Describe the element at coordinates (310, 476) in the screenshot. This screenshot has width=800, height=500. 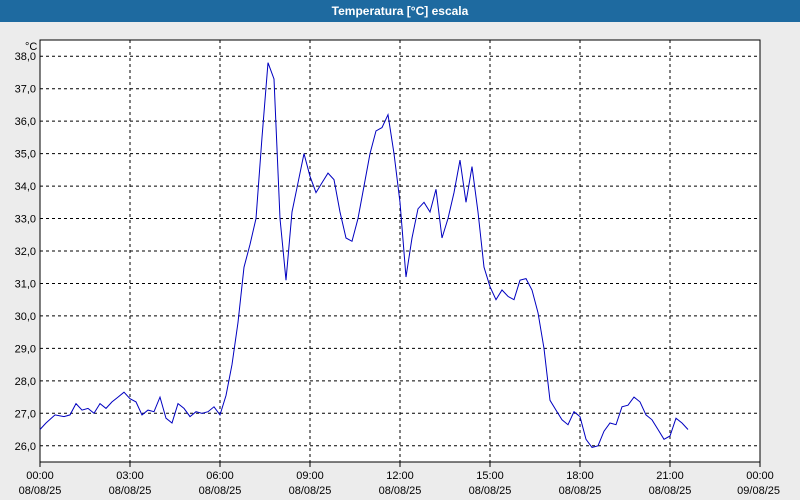
I see `x-tick-time-label: 09:00` at that location.